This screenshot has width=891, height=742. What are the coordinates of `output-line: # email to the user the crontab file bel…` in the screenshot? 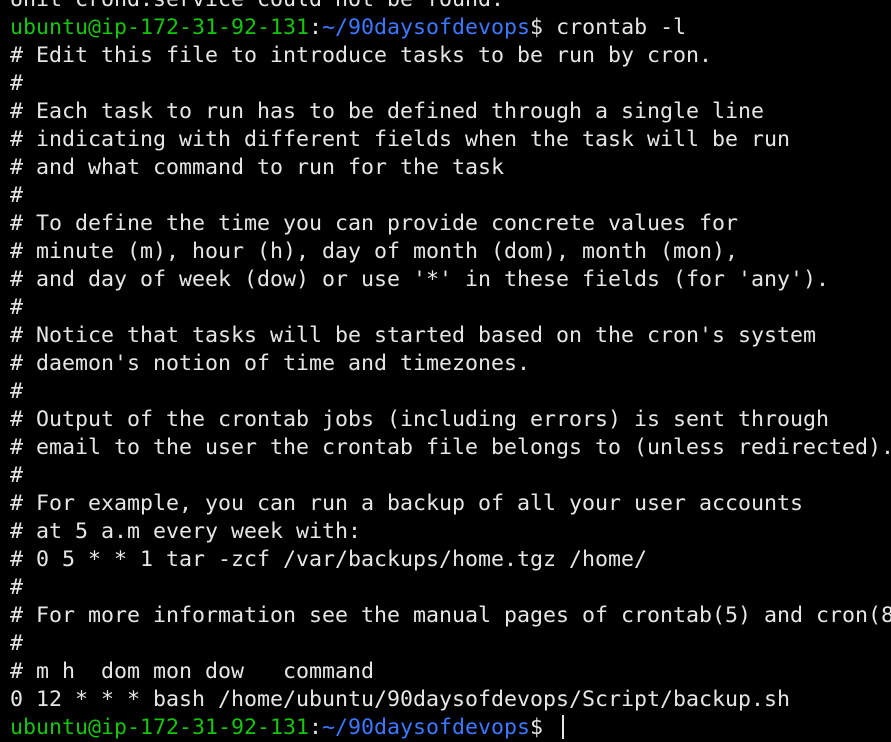 It's located at (450, 447).